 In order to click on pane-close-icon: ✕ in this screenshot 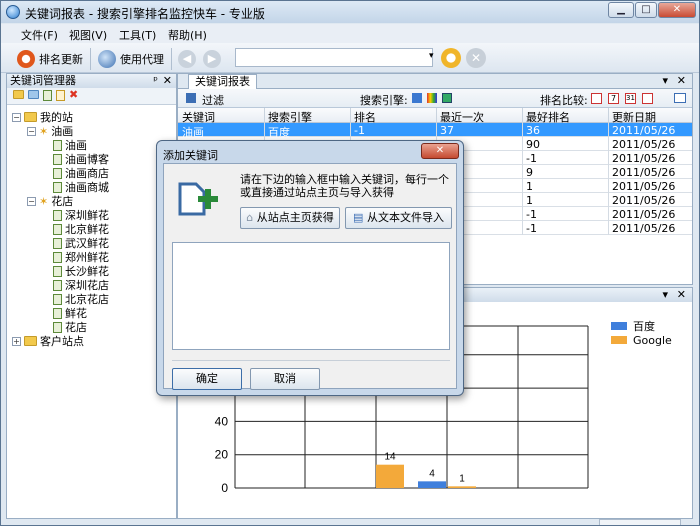, I will do `click(167, 81)`.